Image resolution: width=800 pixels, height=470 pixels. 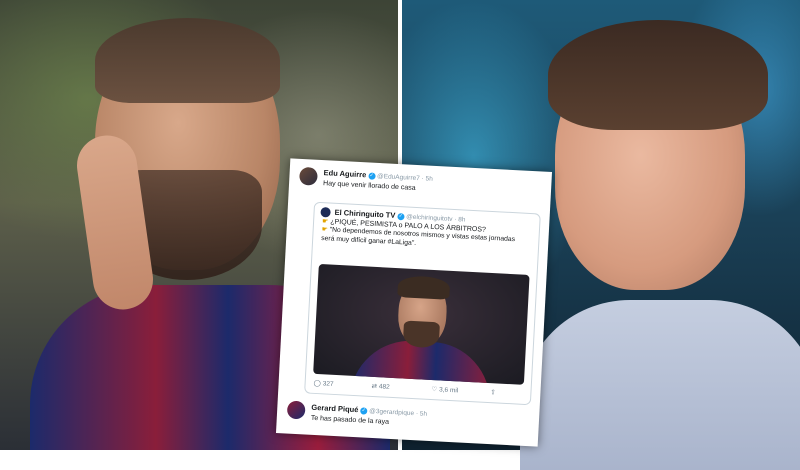 I want to click on hair-shape-right, so click(x=658, y=75).